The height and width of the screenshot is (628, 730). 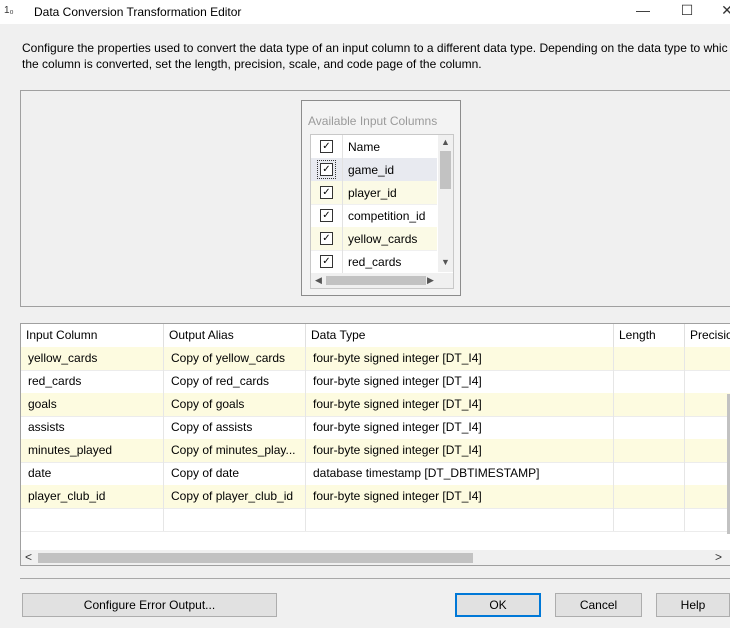 What do you see at coordinates (460, 473) in the screenshot?
I see `data-type-cell: database timestamp [DT_DBTIMESTAMP]` at bounding box center [460, 473].